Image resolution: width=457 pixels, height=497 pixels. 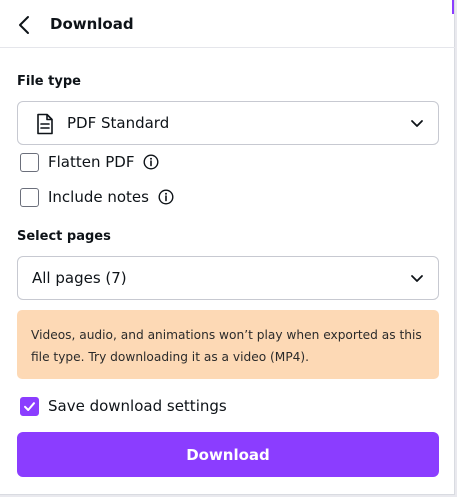 I want to click on save-settings-option: Save download settings, so click(x=123, y=406).